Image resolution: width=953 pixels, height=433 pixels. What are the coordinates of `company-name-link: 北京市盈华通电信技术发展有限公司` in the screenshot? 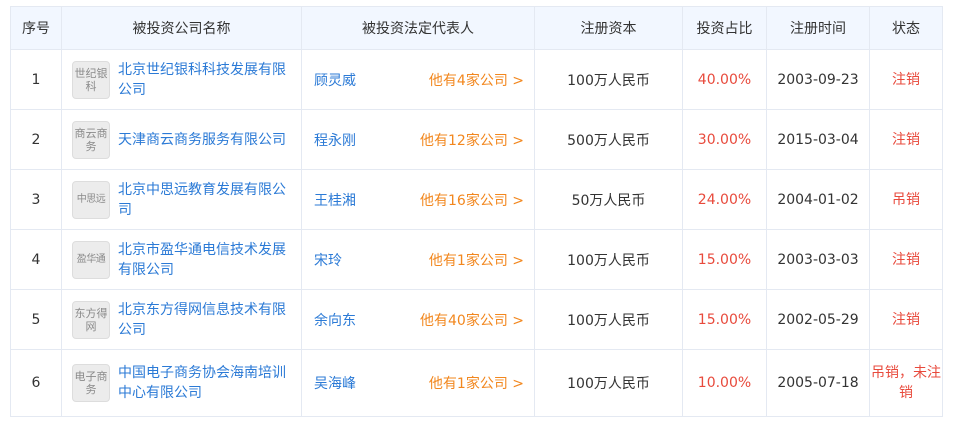 It's located at (205, 260).